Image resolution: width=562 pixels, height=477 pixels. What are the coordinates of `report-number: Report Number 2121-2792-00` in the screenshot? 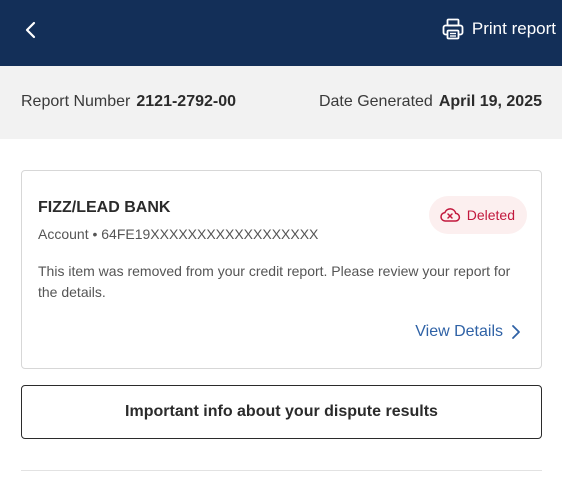 It's located at (128, 102).